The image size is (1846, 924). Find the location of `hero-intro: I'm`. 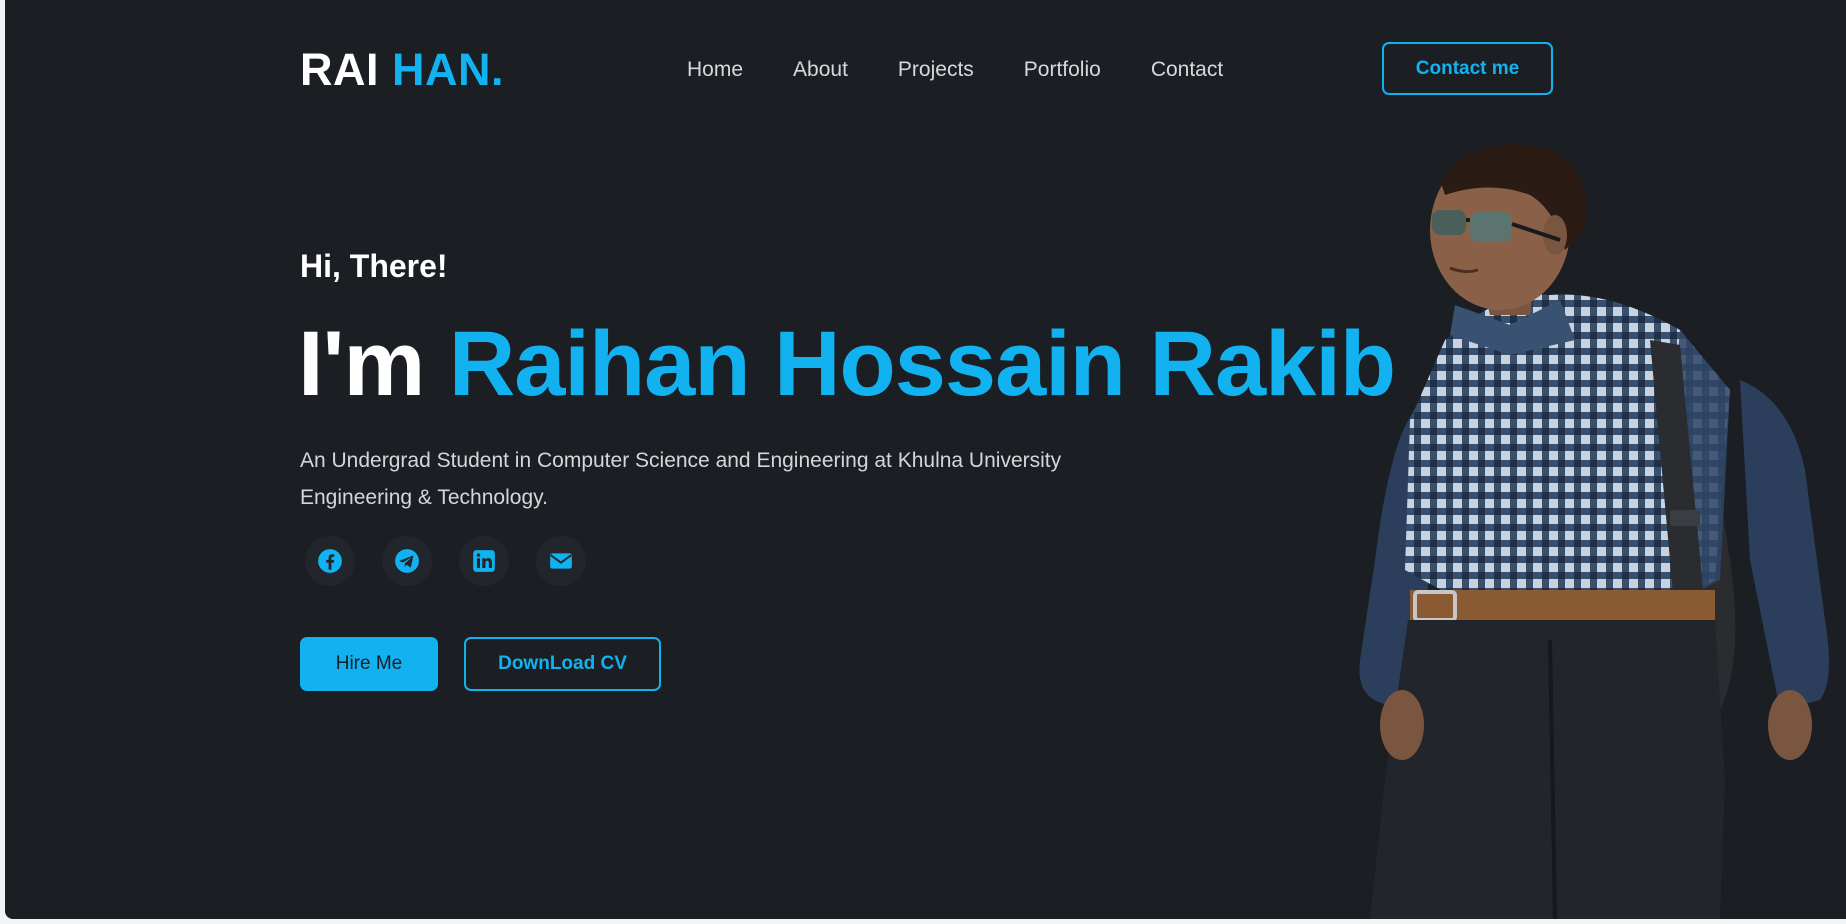

hero-intro: I'm is located at coordinates (361, 364).